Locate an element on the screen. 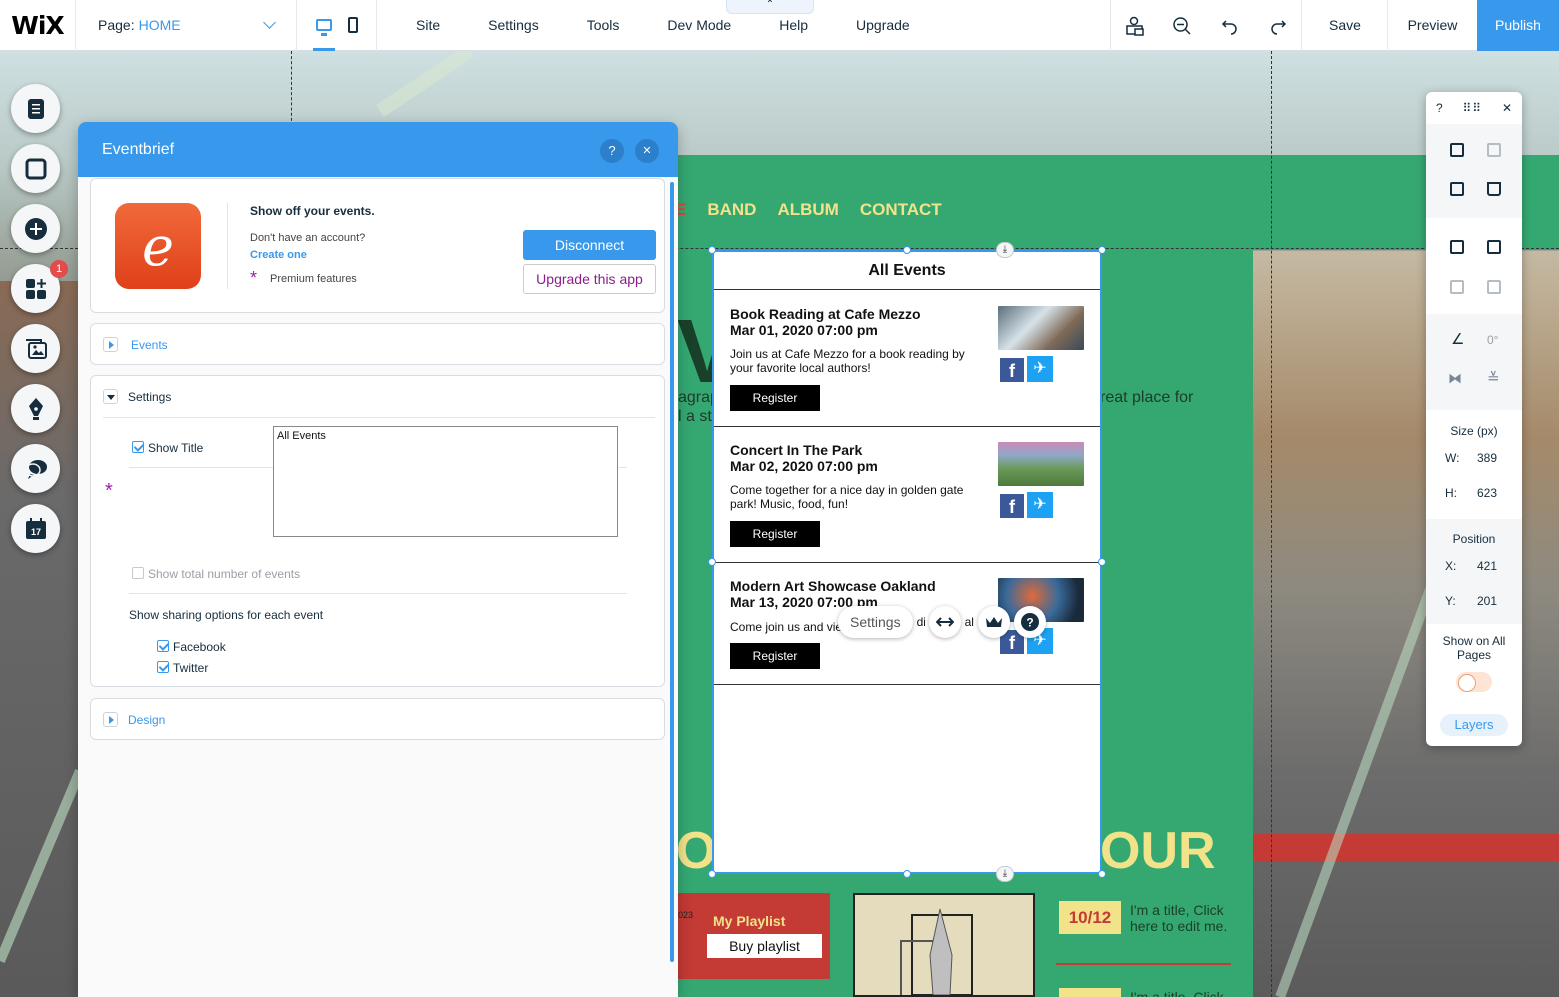  tools-close-button: ✕ is located at coordinates (1507, 108).